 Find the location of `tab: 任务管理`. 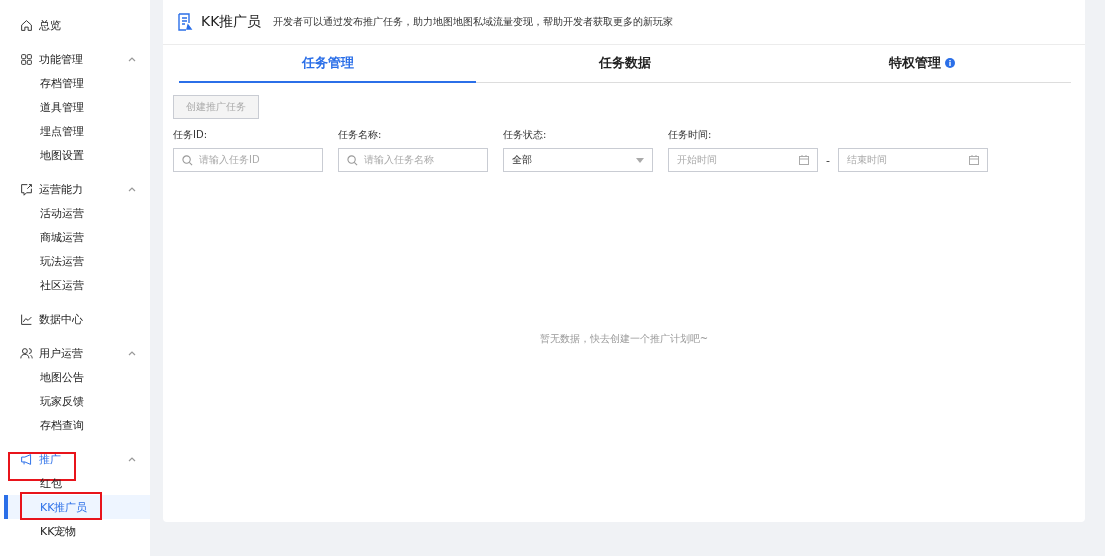

tab: 任务管理 is located at coordinates (328, 64).